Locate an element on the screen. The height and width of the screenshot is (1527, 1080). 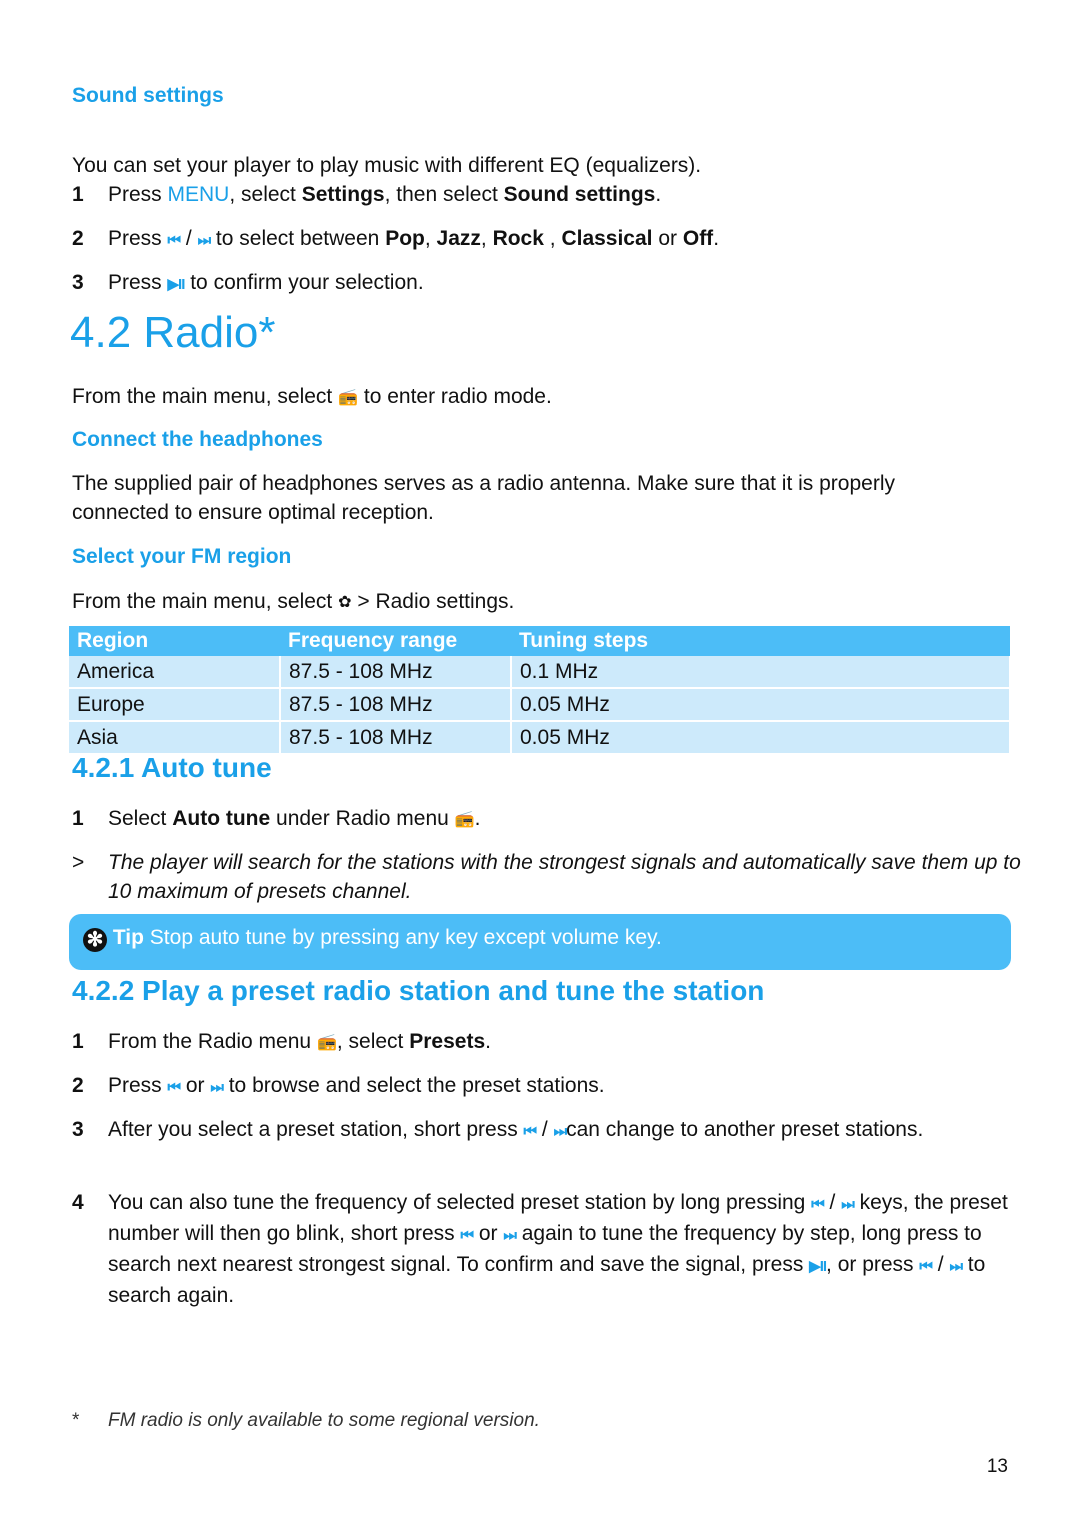
table-row: America 87.5 - 108 MHz 0.1 MHz is located at coordinates (540, 672).